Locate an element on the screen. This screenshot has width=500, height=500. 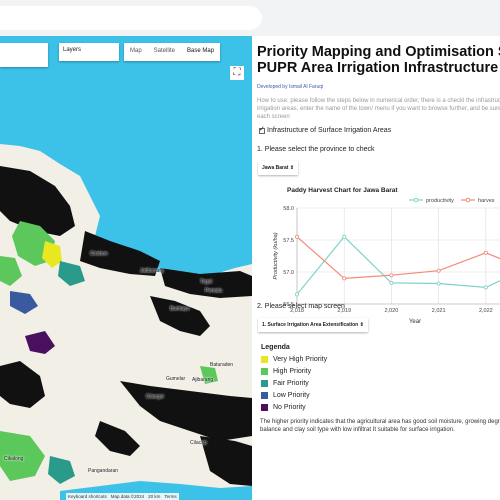
fullscreen-icon: ⛶ is located at coordinates (237, 73).